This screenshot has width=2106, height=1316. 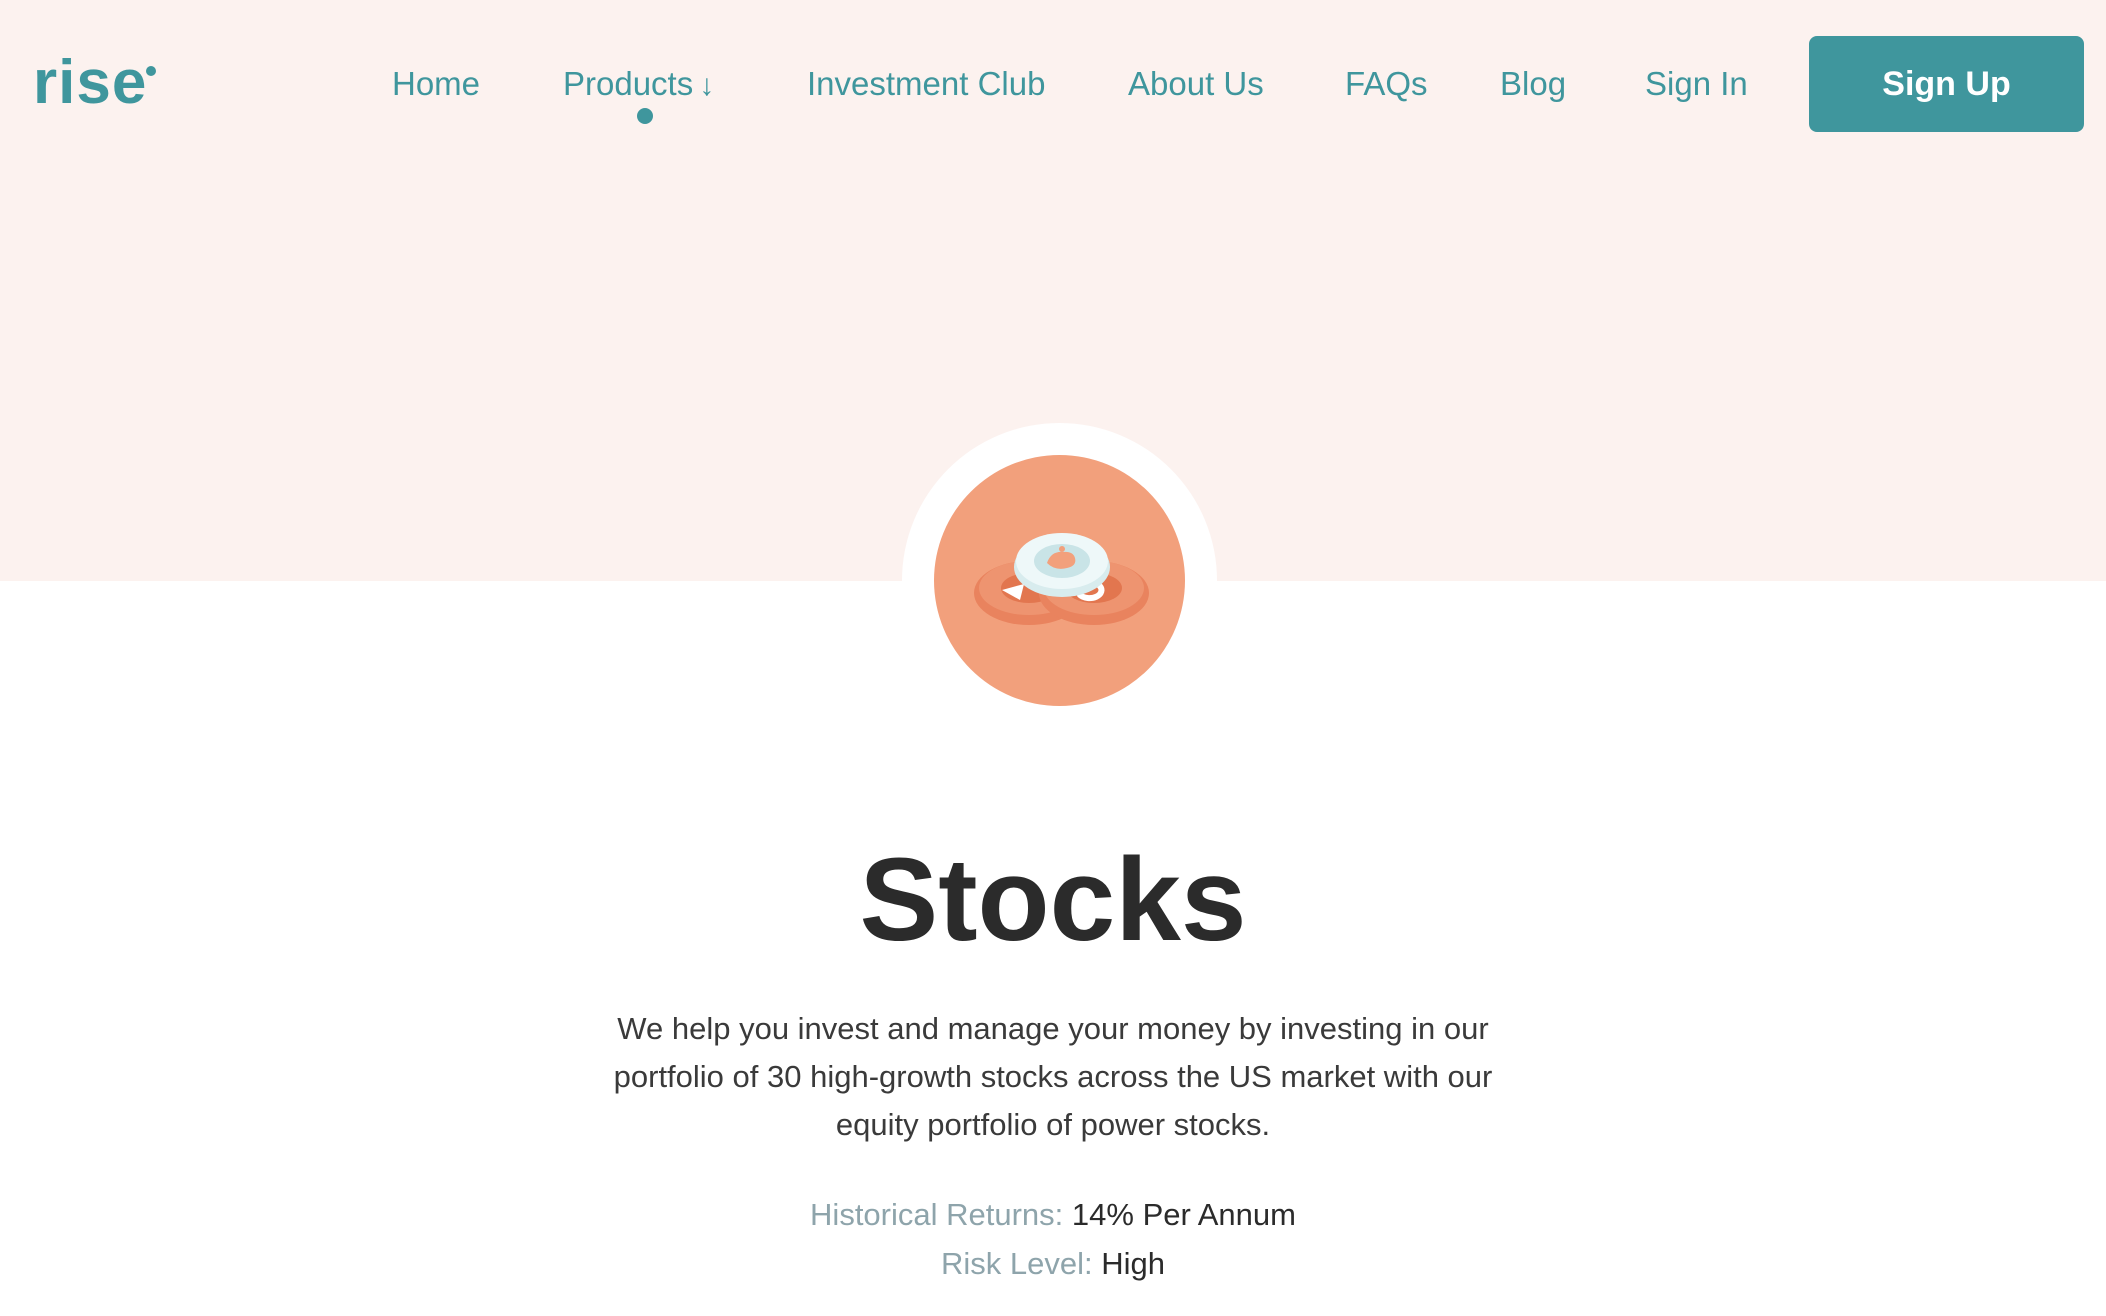 I want to click on active-nav-indicator, so click(x=645, y=116).